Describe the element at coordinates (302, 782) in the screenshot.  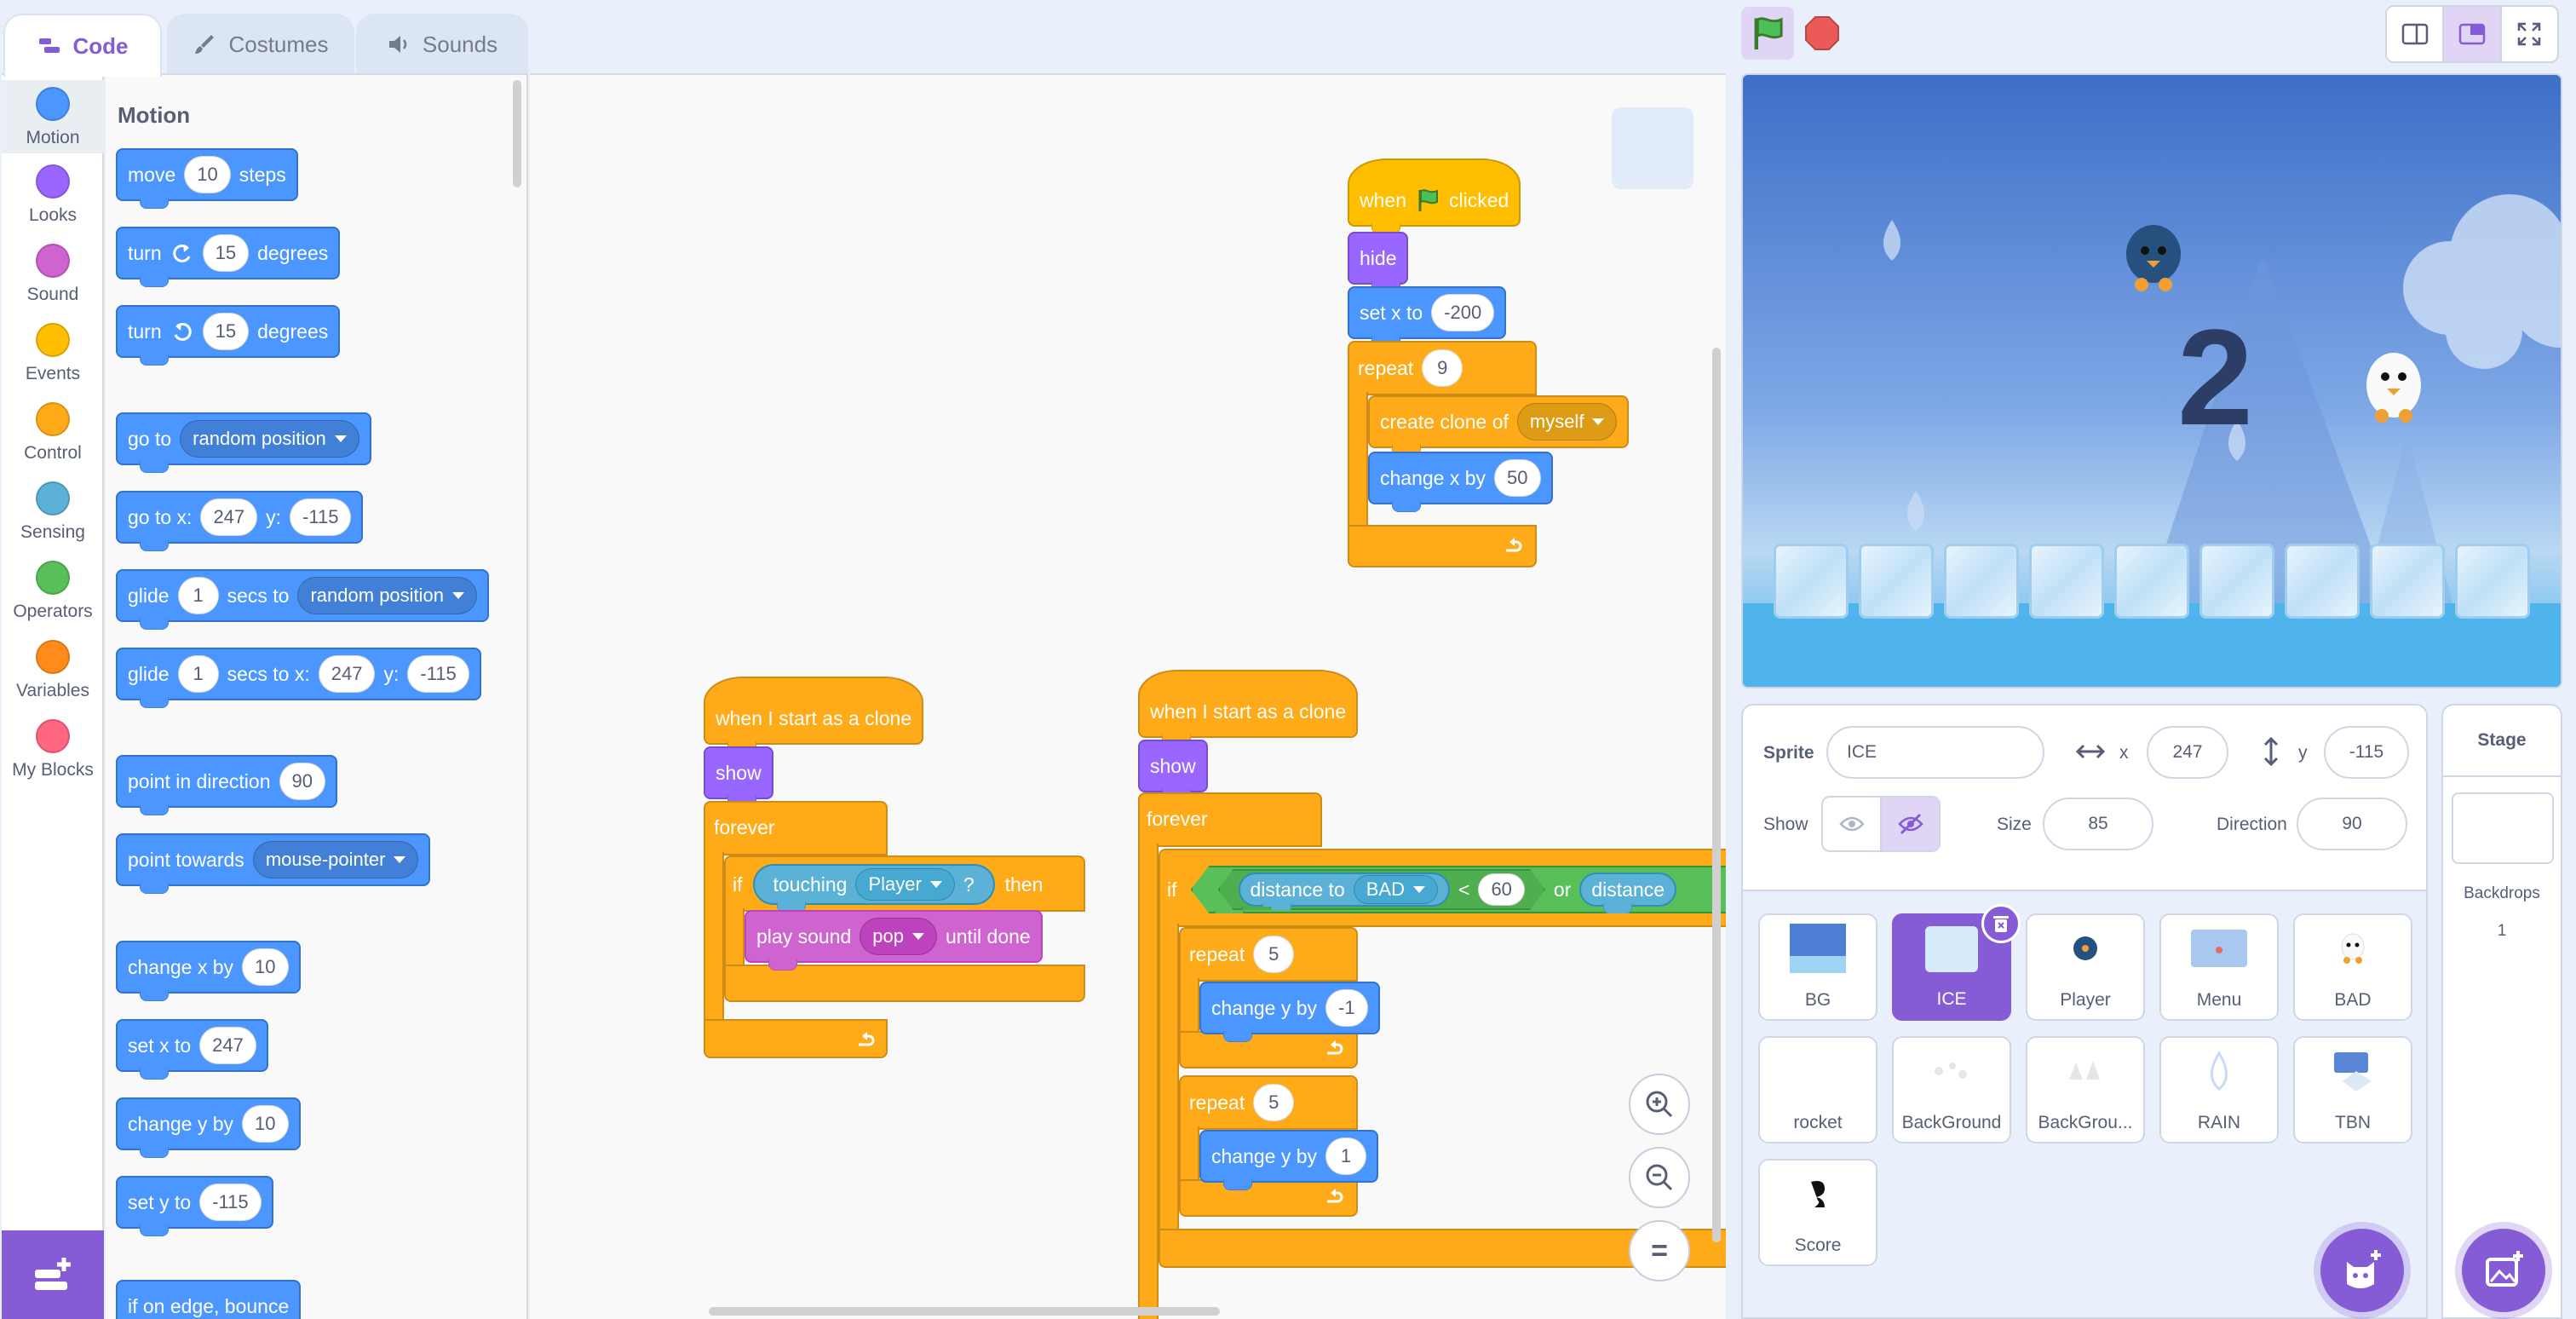
I see `direction-input: 90` at that location.